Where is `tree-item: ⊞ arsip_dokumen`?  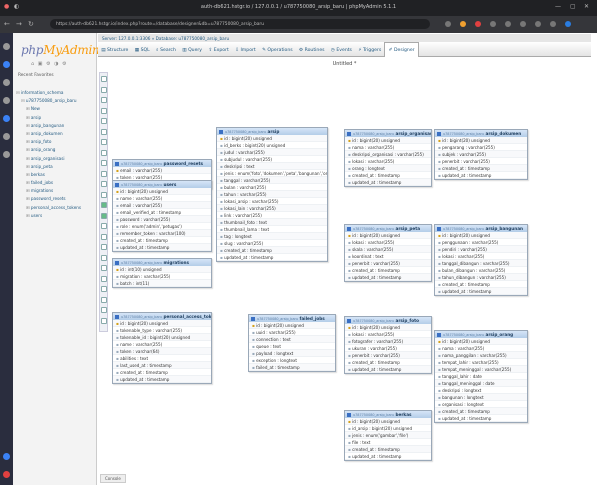
tree-item: ⊞ arsip_dokumen is located at coordinates (56, 135).